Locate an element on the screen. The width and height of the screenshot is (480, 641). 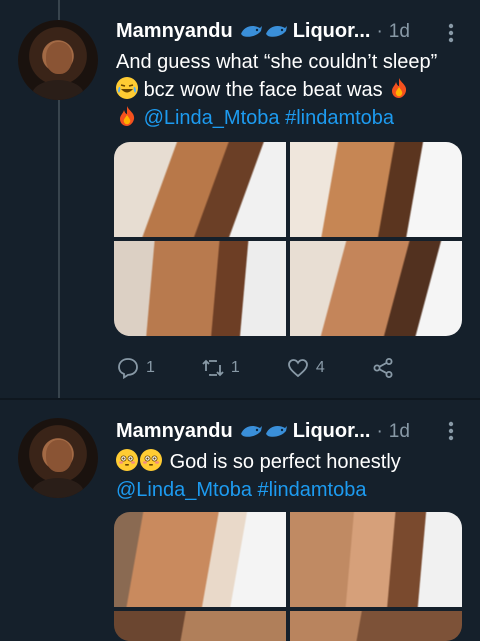
retweet-count: 1 is located at coordinates (235, 367).